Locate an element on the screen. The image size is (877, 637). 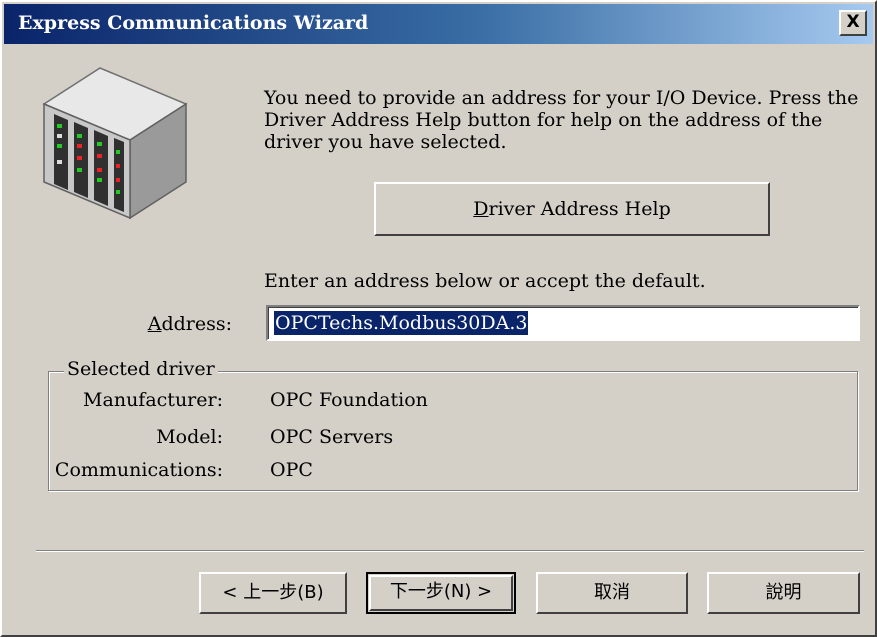
next-button: 下一步(N) > is located at coordinates (441, 593).